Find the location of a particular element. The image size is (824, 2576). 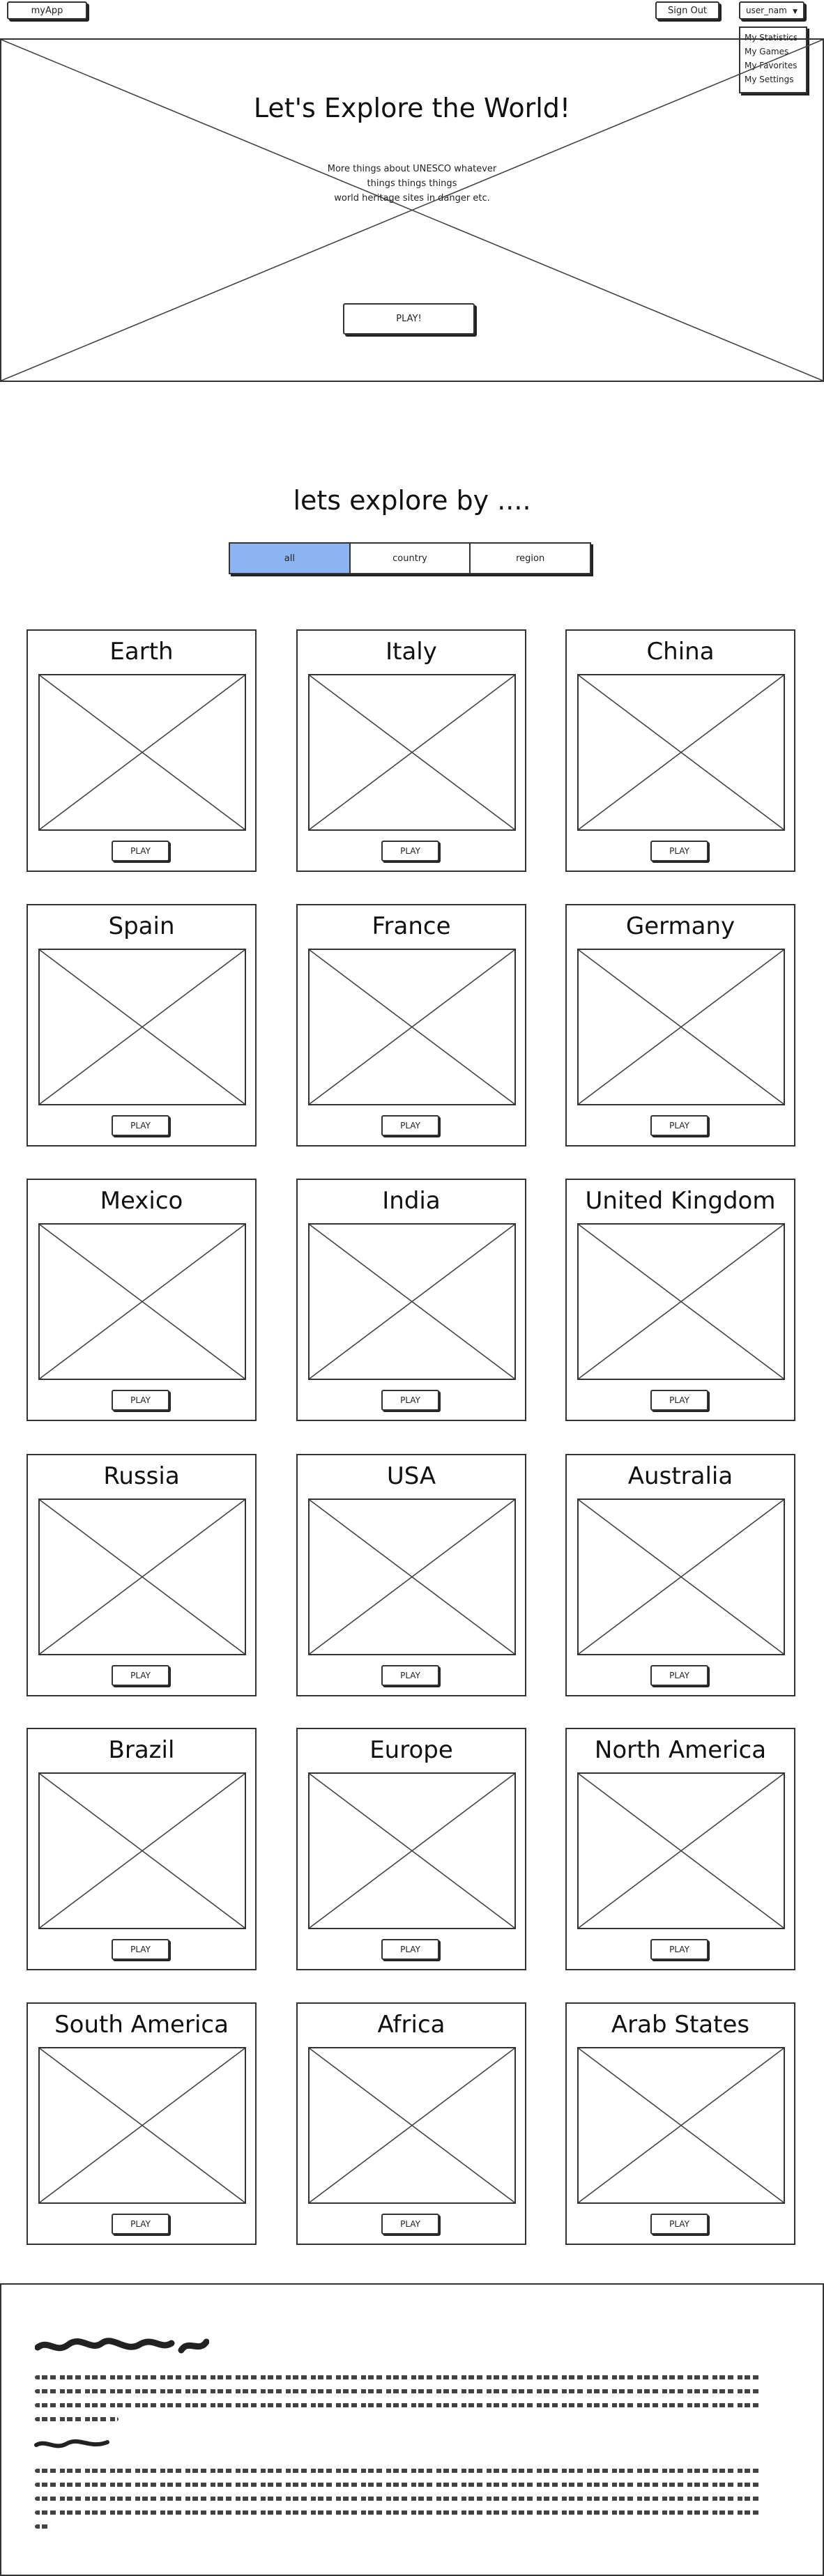

category-card: Africa PLAY is located at coordinates (411, 2123).